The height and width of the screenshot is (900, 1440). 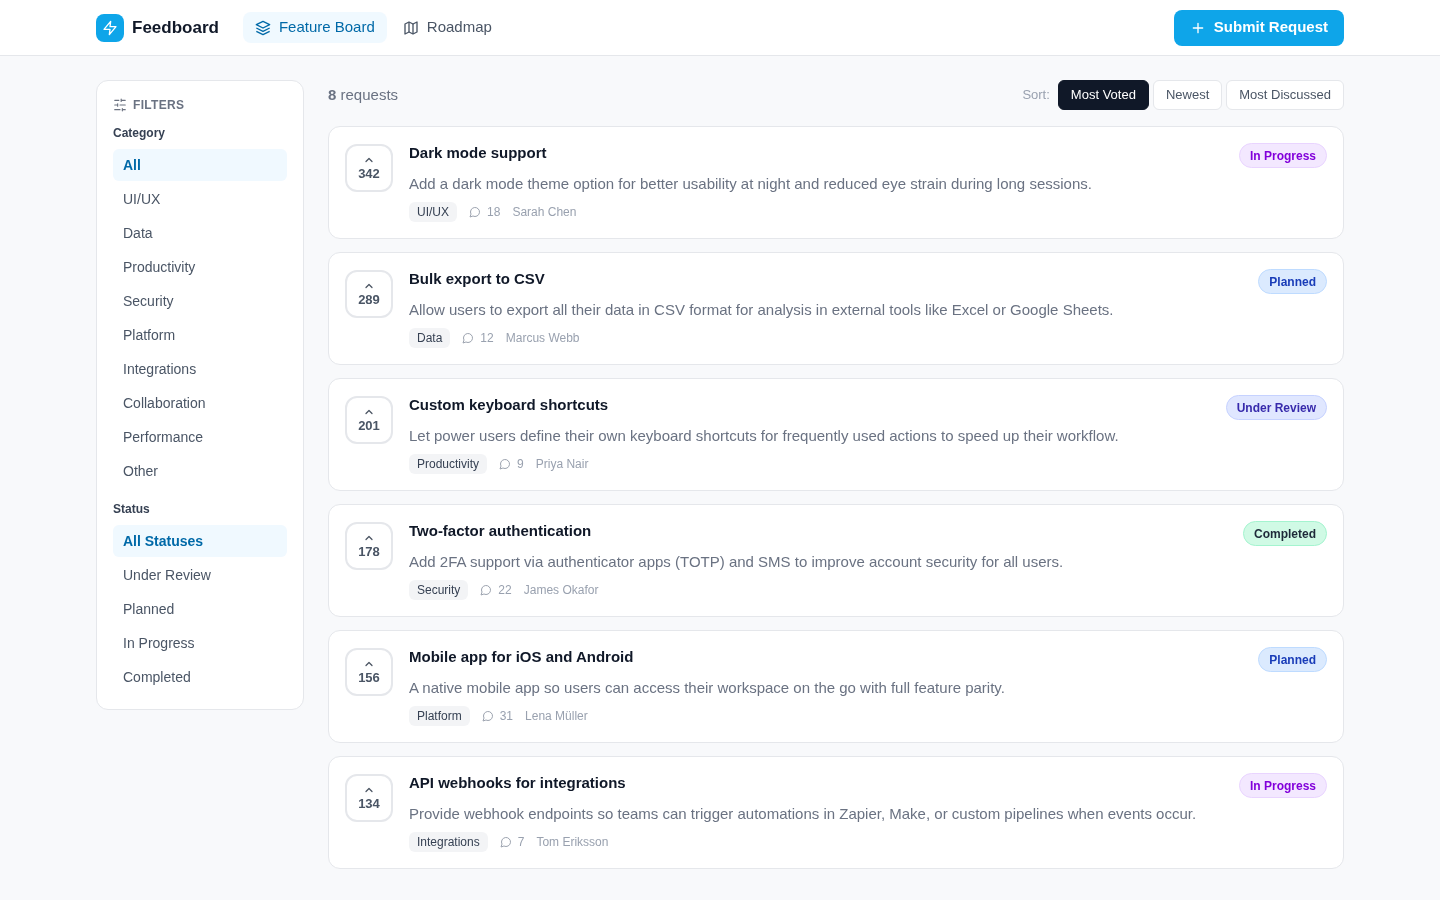 What do you see at coordinates (1276, 407) in the screenshot?
I see `status-badge: Under Review` at bounding box center [1276, 407].